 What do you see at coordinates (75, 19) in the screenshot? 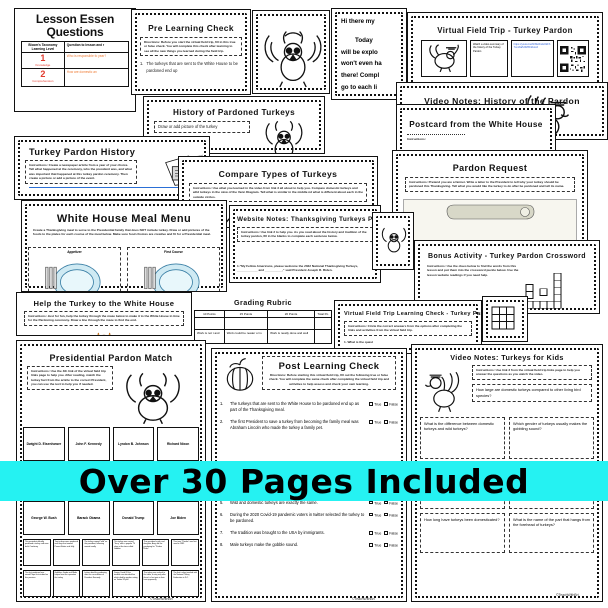
I see `leq-title-line1: Lesson Essen` at bounding box center [75, 19].